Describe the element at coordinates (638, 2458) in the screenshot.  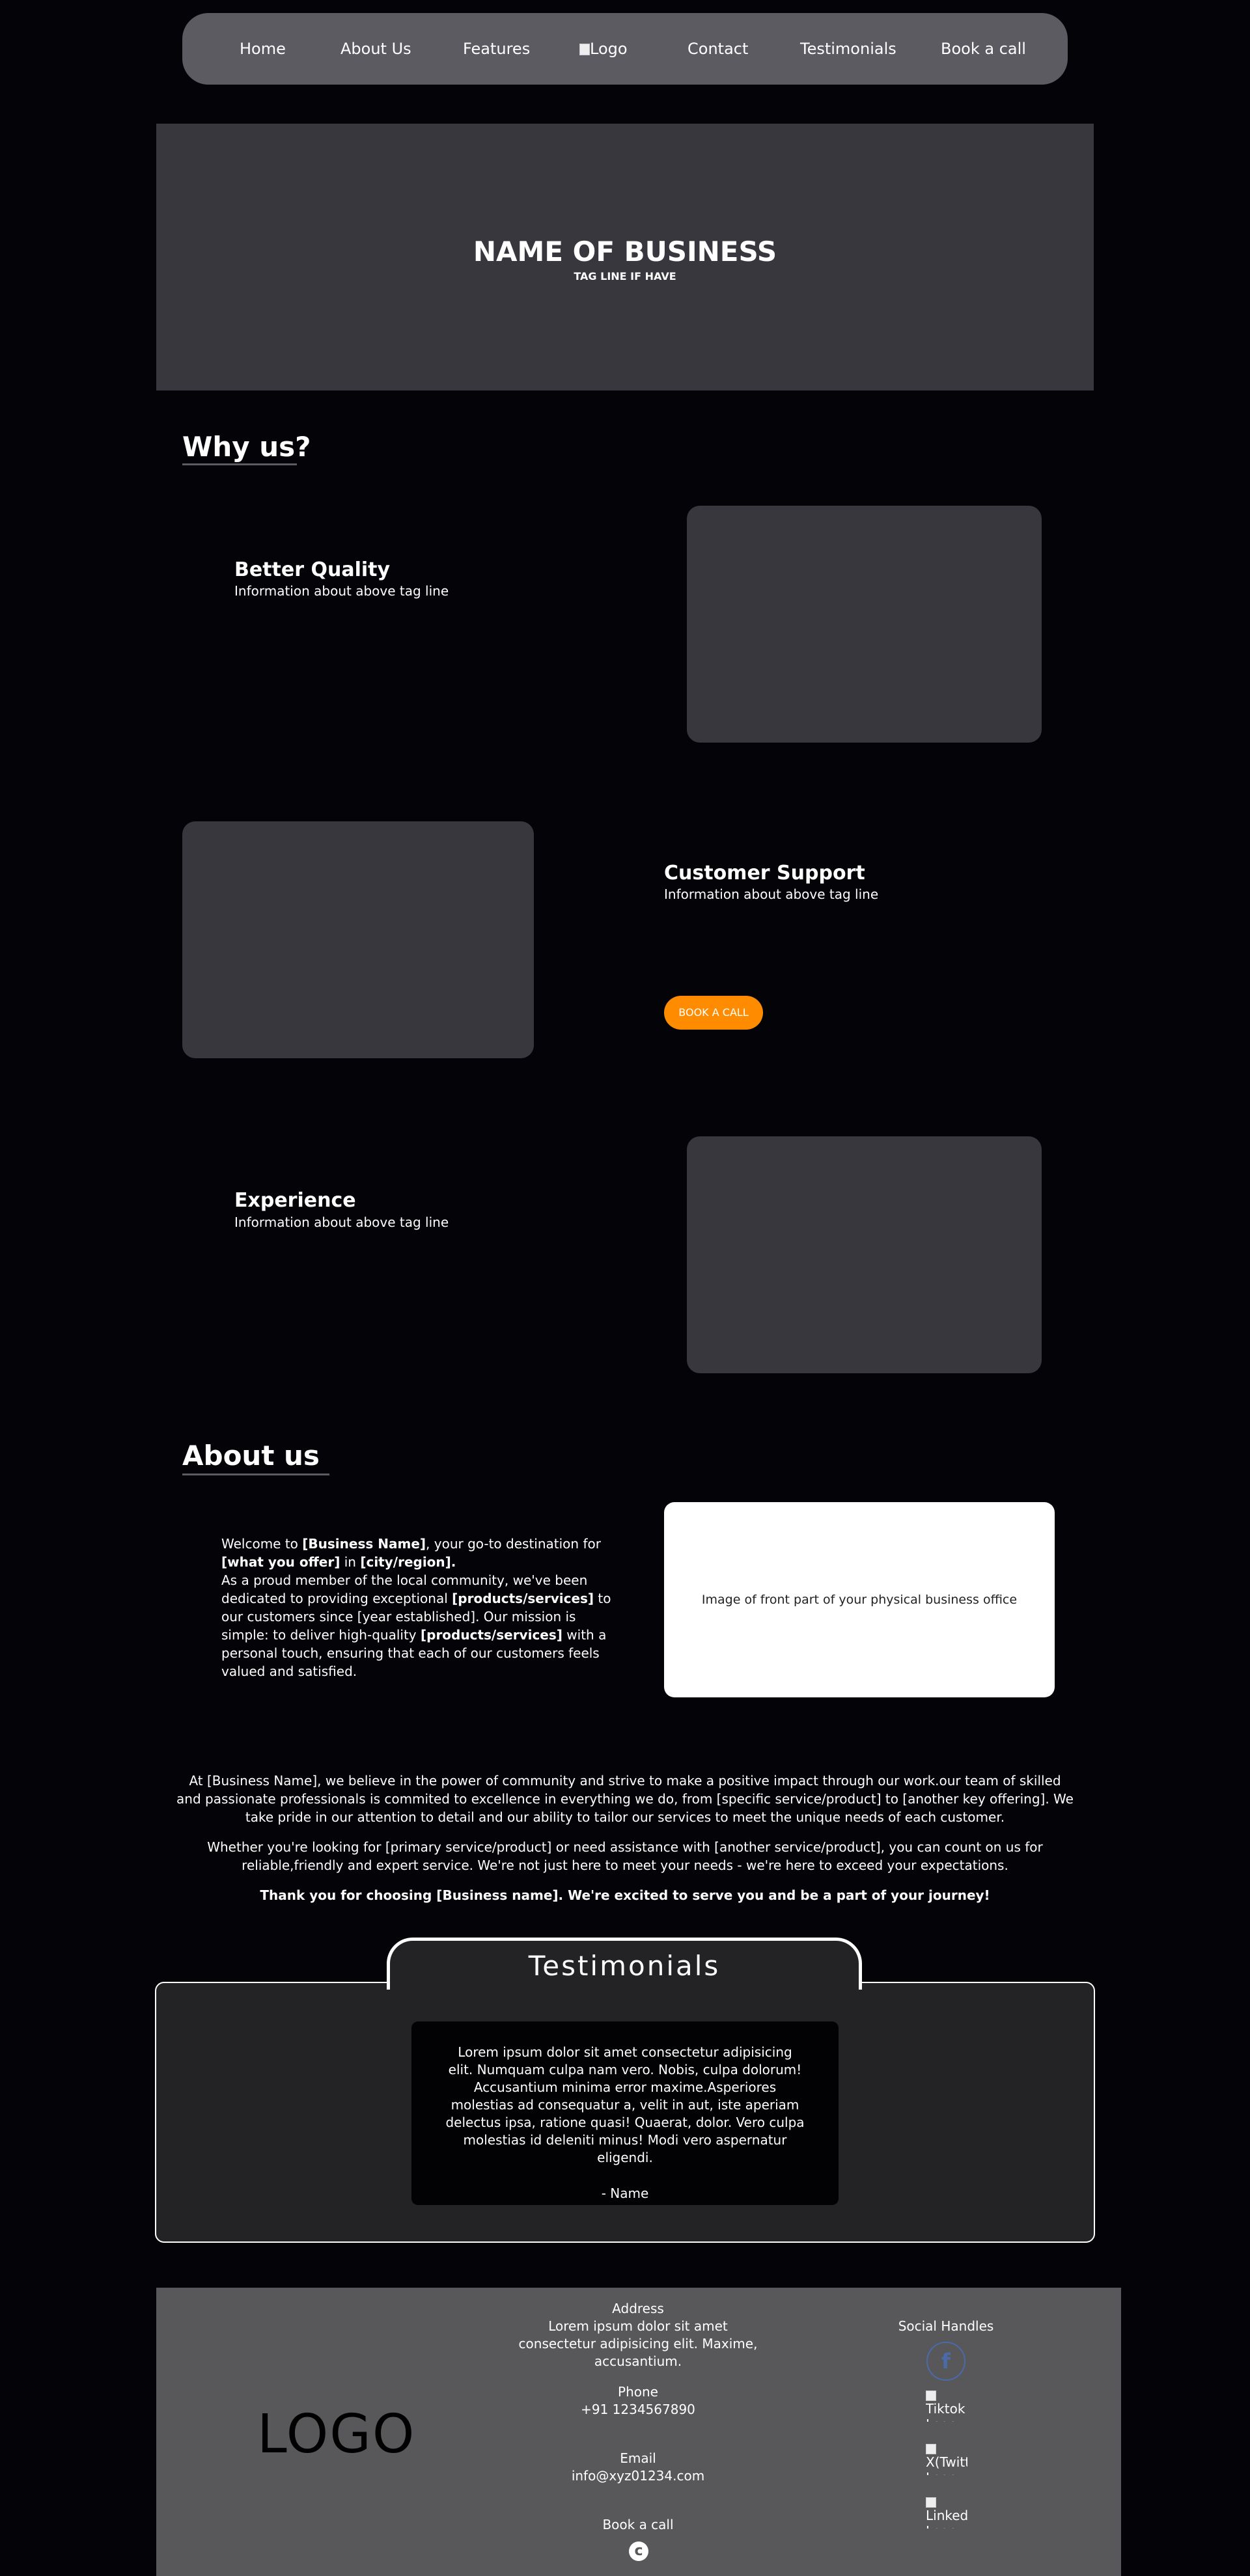
I see `email-label: Email` at that location.